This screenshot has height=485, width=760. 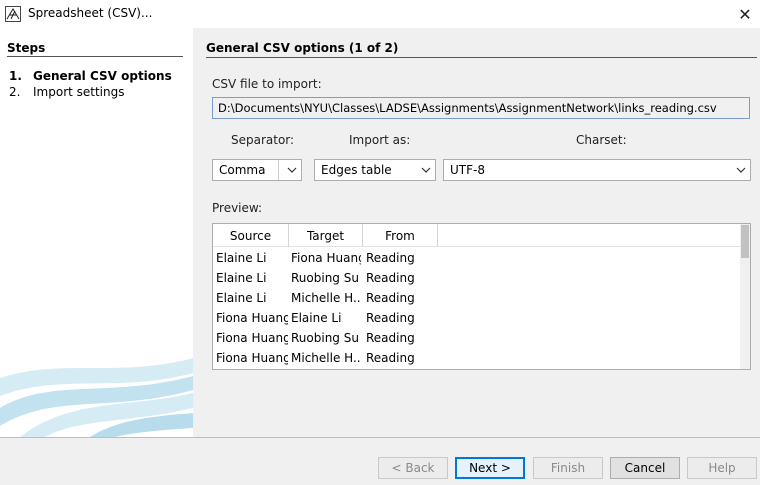 What do you see at coordinates (400, 235) in the screenshot?
I see `column-header-from: From` at bounding box center [400, 235].